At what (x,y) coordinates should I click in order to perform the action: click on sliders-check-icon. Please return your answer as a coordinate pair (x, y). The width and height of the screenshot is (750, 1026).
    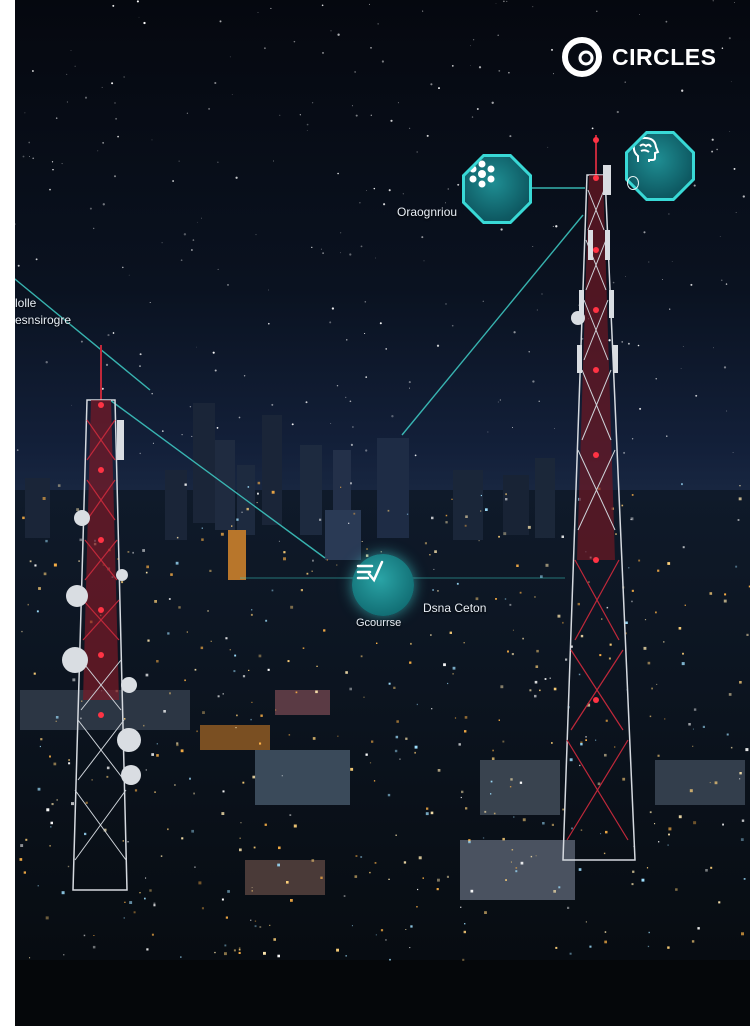
    Looking at the image, I should click on (383, 585).